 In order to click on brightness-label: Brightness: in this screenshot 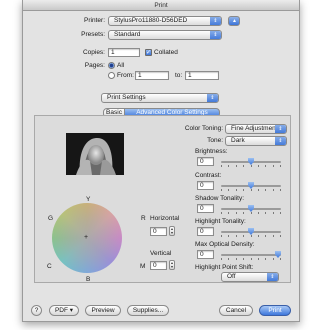, I will do `click(211, 151)`.